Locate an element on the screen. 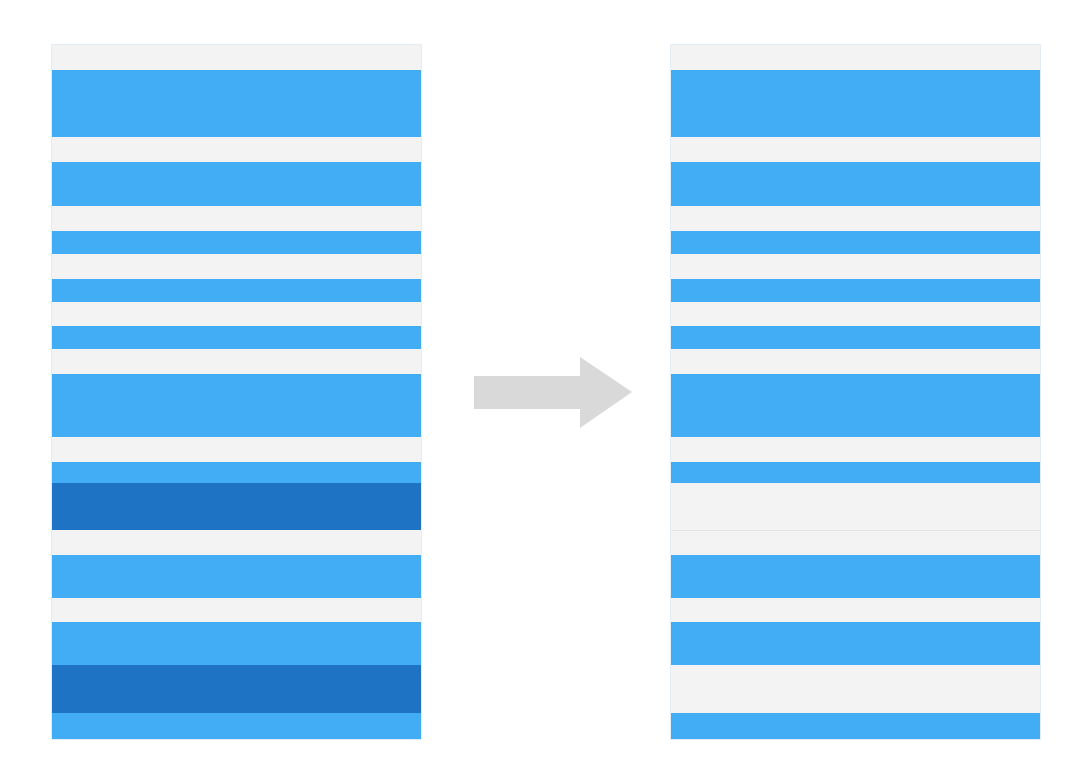 The height and width of the screenshot is (784, 1087). free-block-divider is located at coordinates (855, 530).